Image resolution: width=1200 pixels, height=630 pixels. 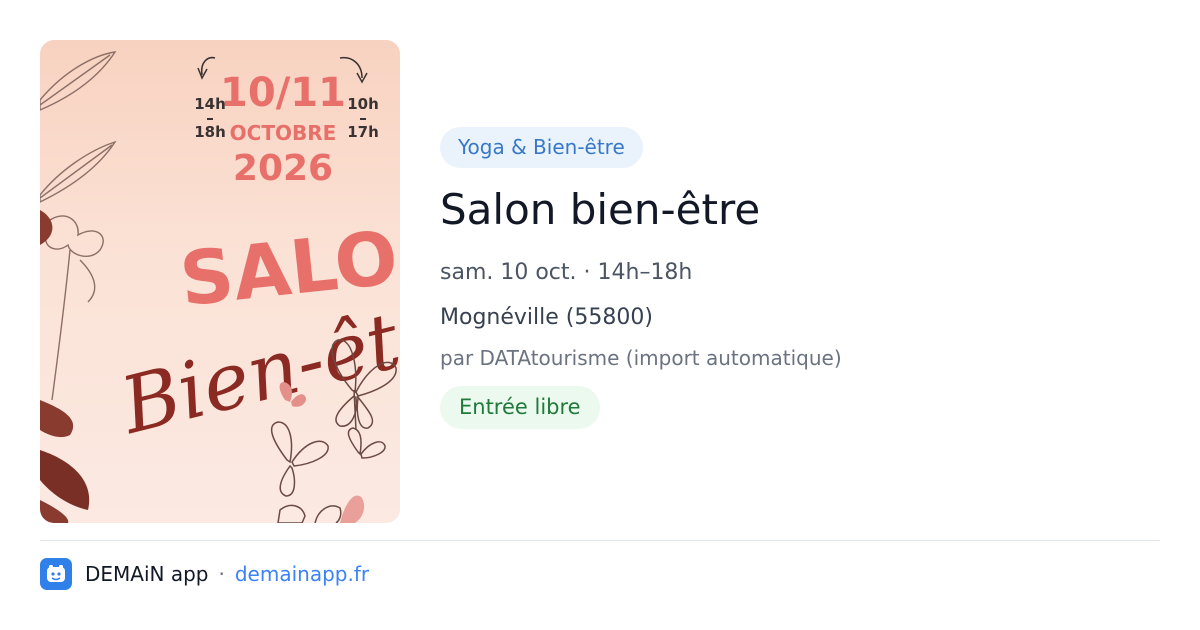 What do you see at coordinates (302, 574) in the screenshot?
I see `app-website-link: demainapp.fr` at bounding box center [302, 574].